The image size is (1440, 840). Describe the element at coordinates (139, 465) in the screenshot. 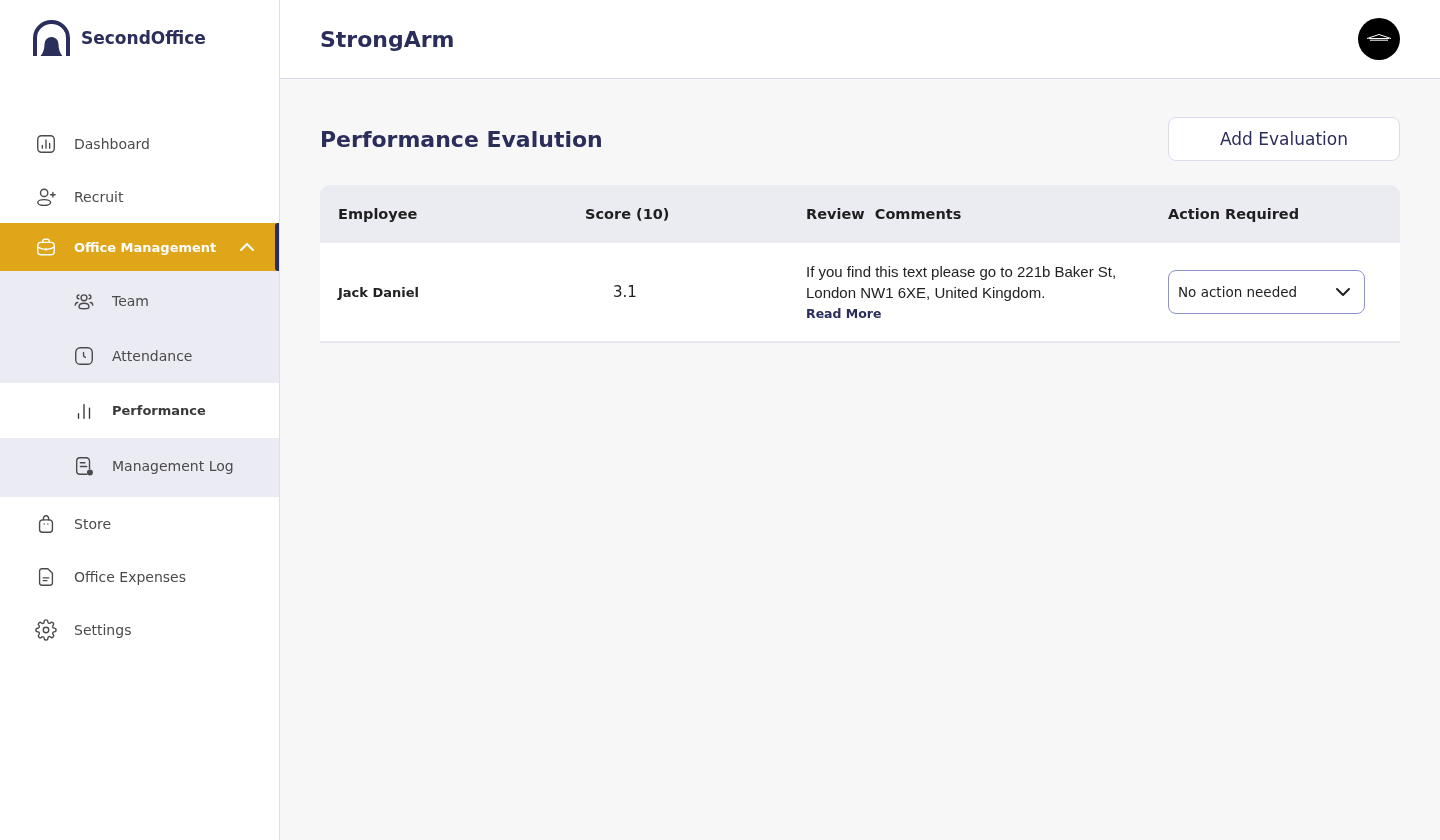

I see `subnav-item: Management Log` at that location.